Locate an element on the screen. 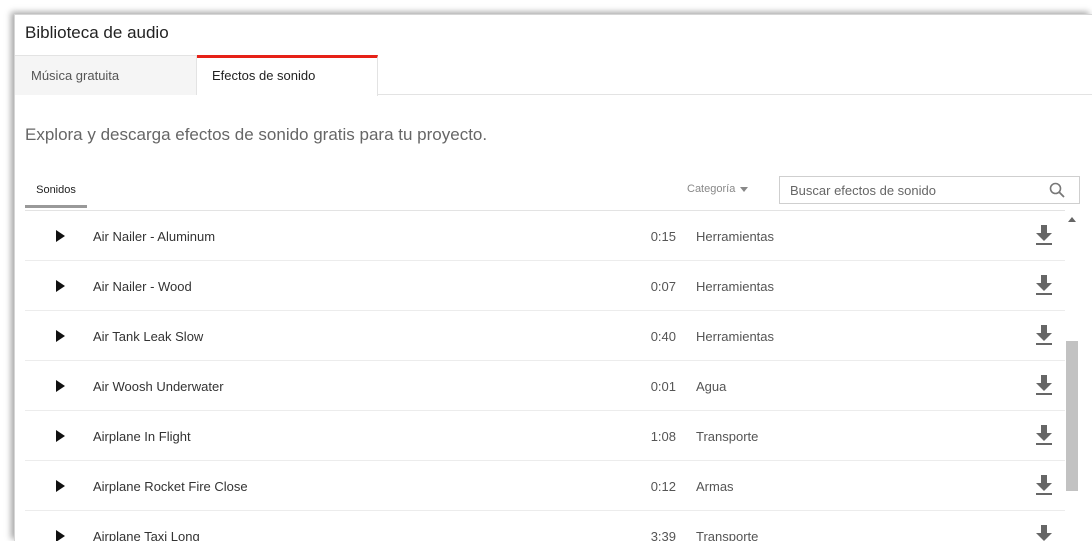 The height and width of the screenshot is (541, 1092). list-item: Air Tank Leak Slow 0:40 Herramientas is located at coordinates (545, 336).